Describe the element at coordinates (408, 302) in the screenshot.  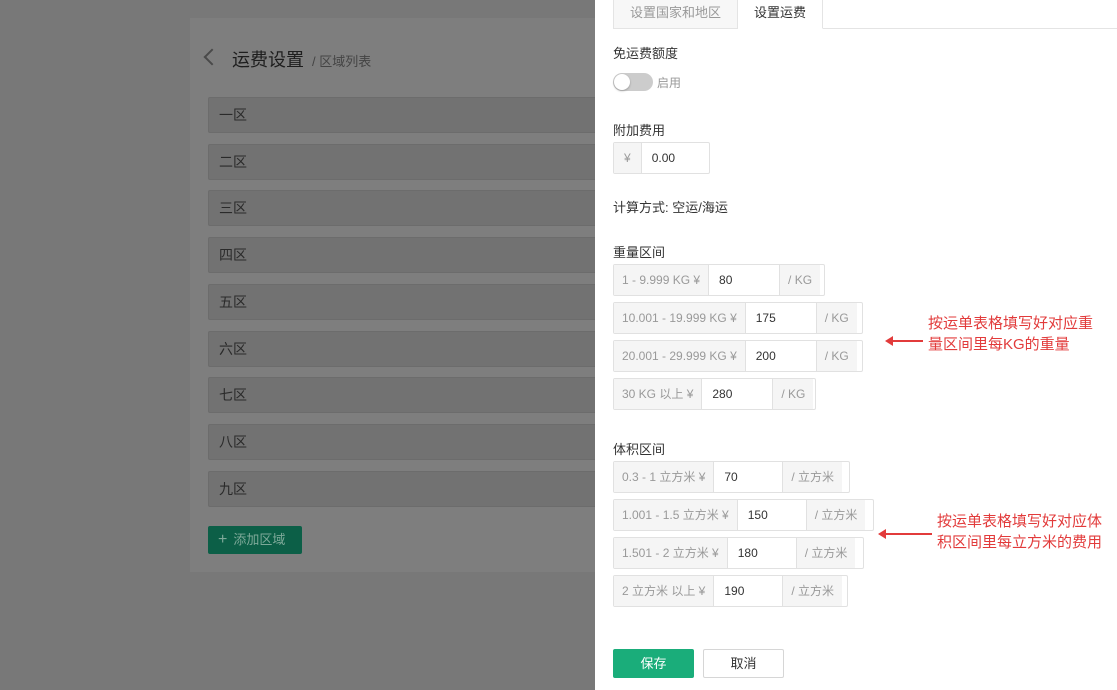
I see `zone-item: 五区` at that location.